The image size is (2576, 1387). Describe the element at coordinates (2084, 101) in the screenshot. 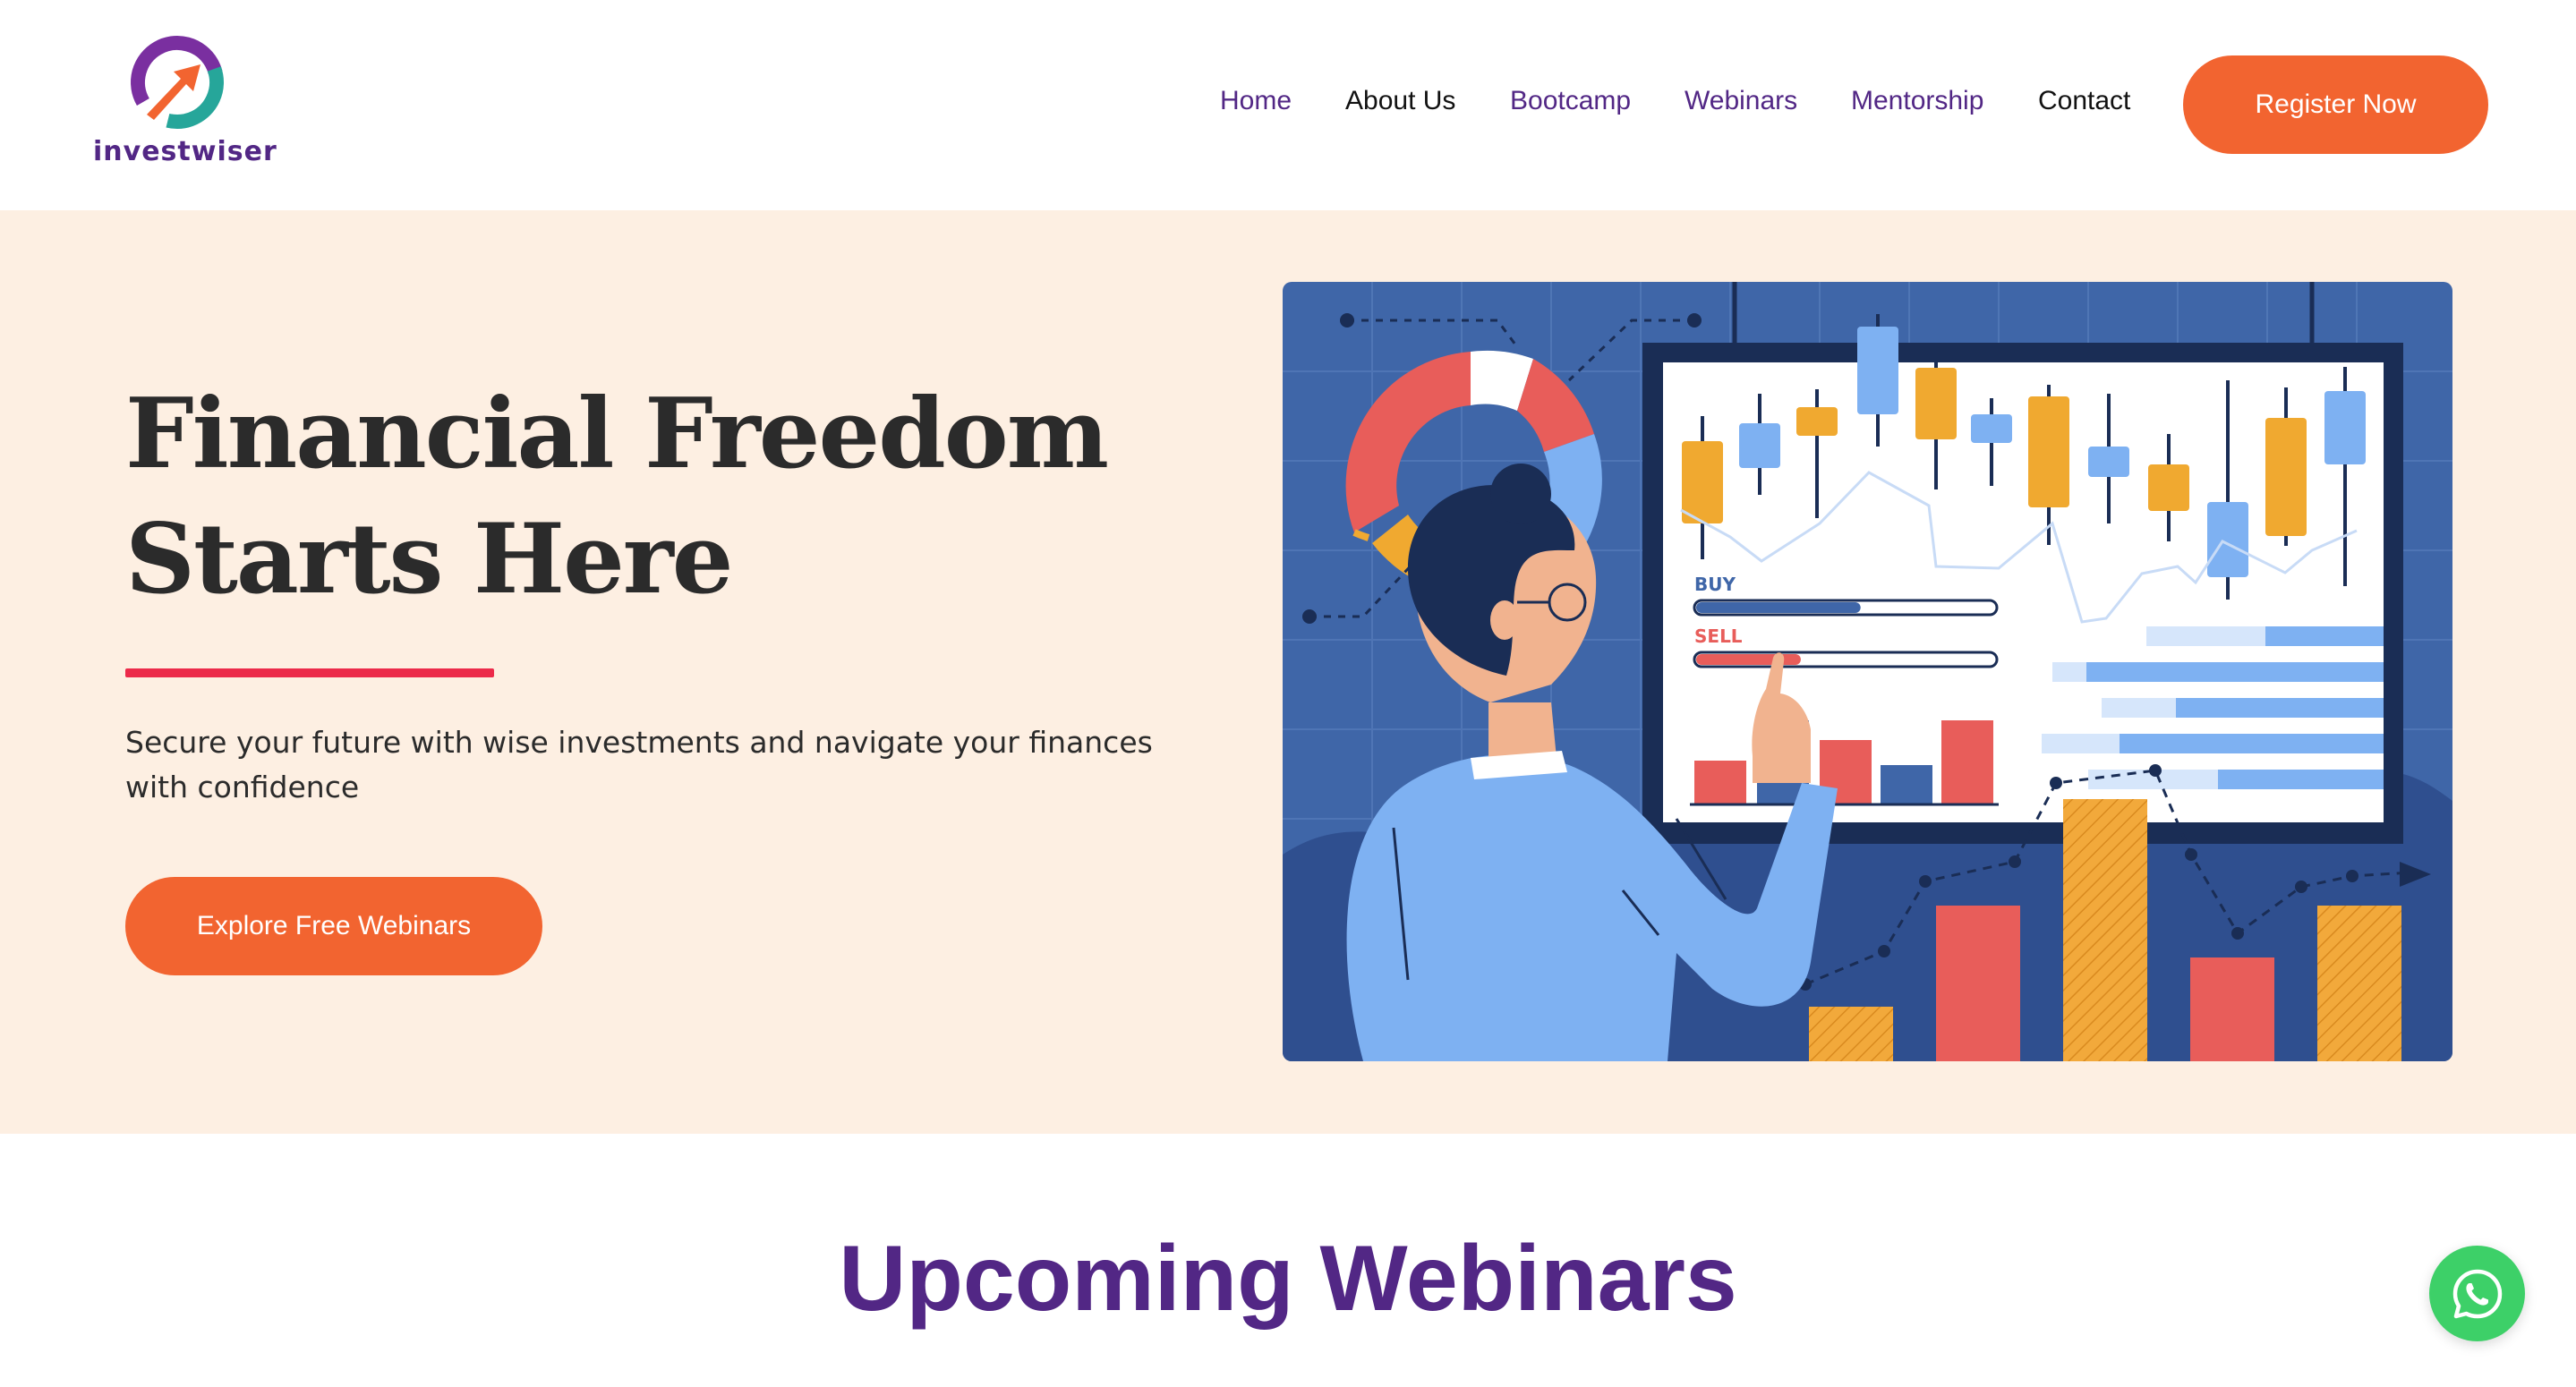

I see `nav-contact: Contact` at that location.